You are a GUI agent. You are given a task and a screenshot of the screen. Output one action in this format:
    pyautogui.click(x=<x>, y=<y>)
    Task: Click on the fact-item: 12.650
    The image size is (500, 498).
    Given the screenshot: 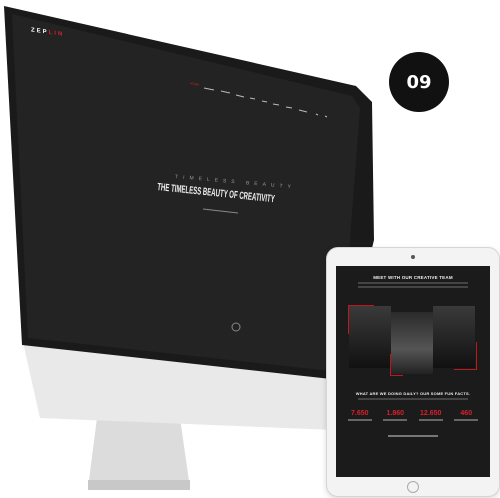 What is the action you would take?
    pyautogui.click(x=431, y=416)
    